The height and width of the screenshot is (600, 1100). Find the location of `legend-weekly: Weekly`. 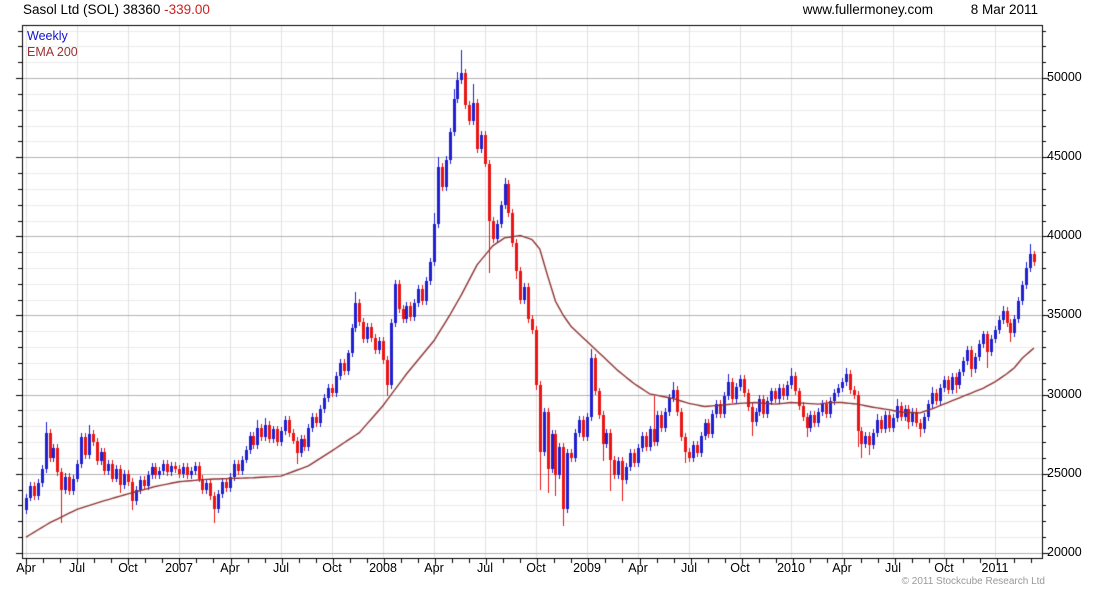

legend-weekly: Weekly is located at coordinates (47, 36).